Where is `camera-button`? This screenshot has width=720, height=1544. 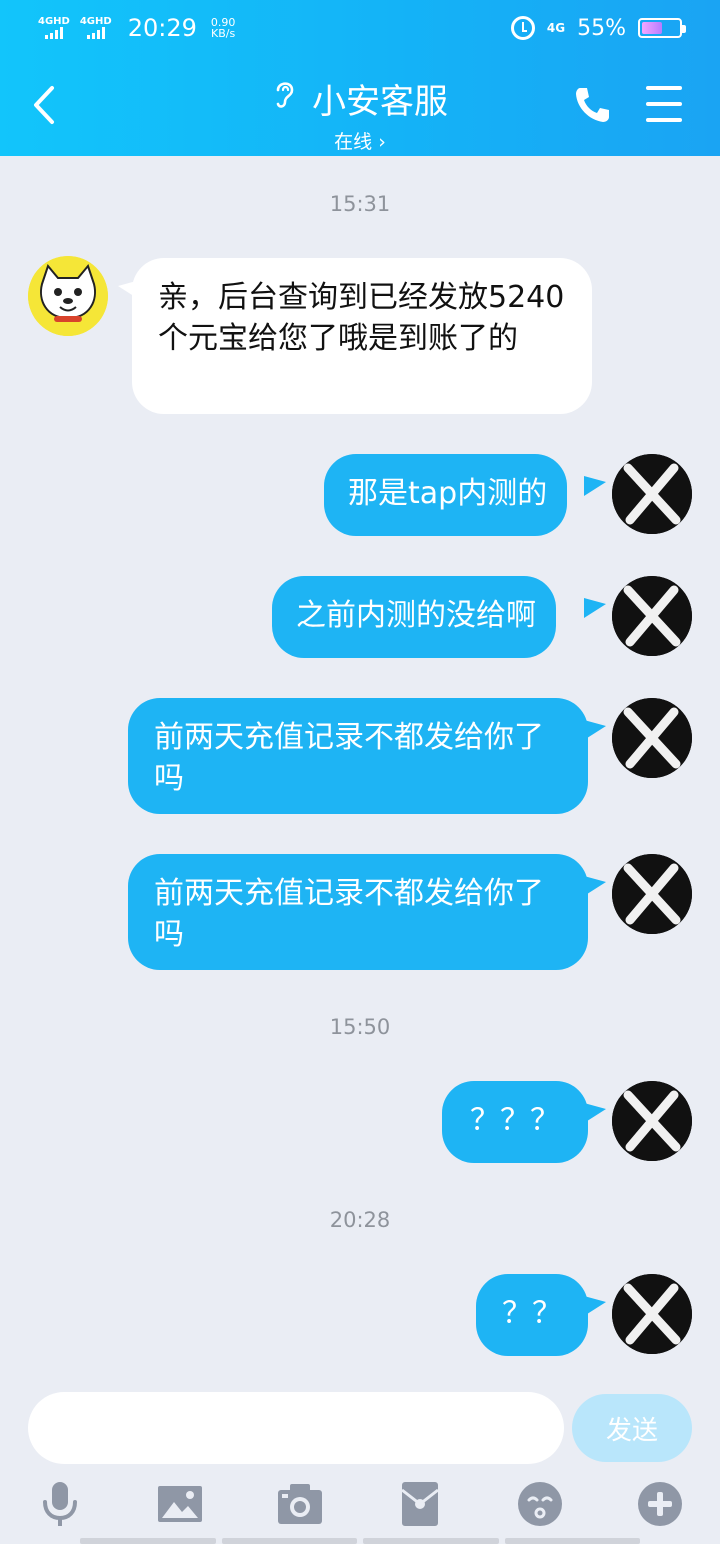
camera-button is located at coordinates (300, 1504).